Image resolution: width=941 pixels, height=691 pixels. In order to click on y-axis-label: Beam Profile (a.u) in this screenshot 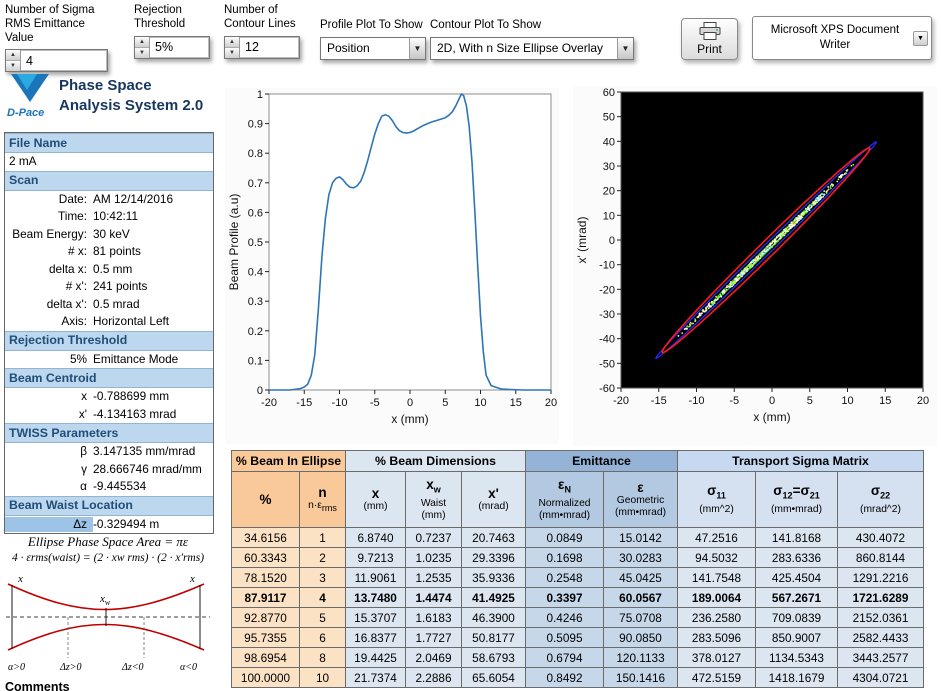, I will do `click(234, 242)`.